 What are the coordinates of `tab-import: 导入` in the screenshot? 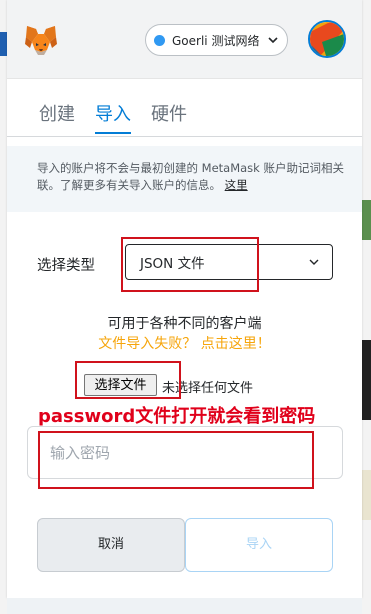 It's located at (113, 116).